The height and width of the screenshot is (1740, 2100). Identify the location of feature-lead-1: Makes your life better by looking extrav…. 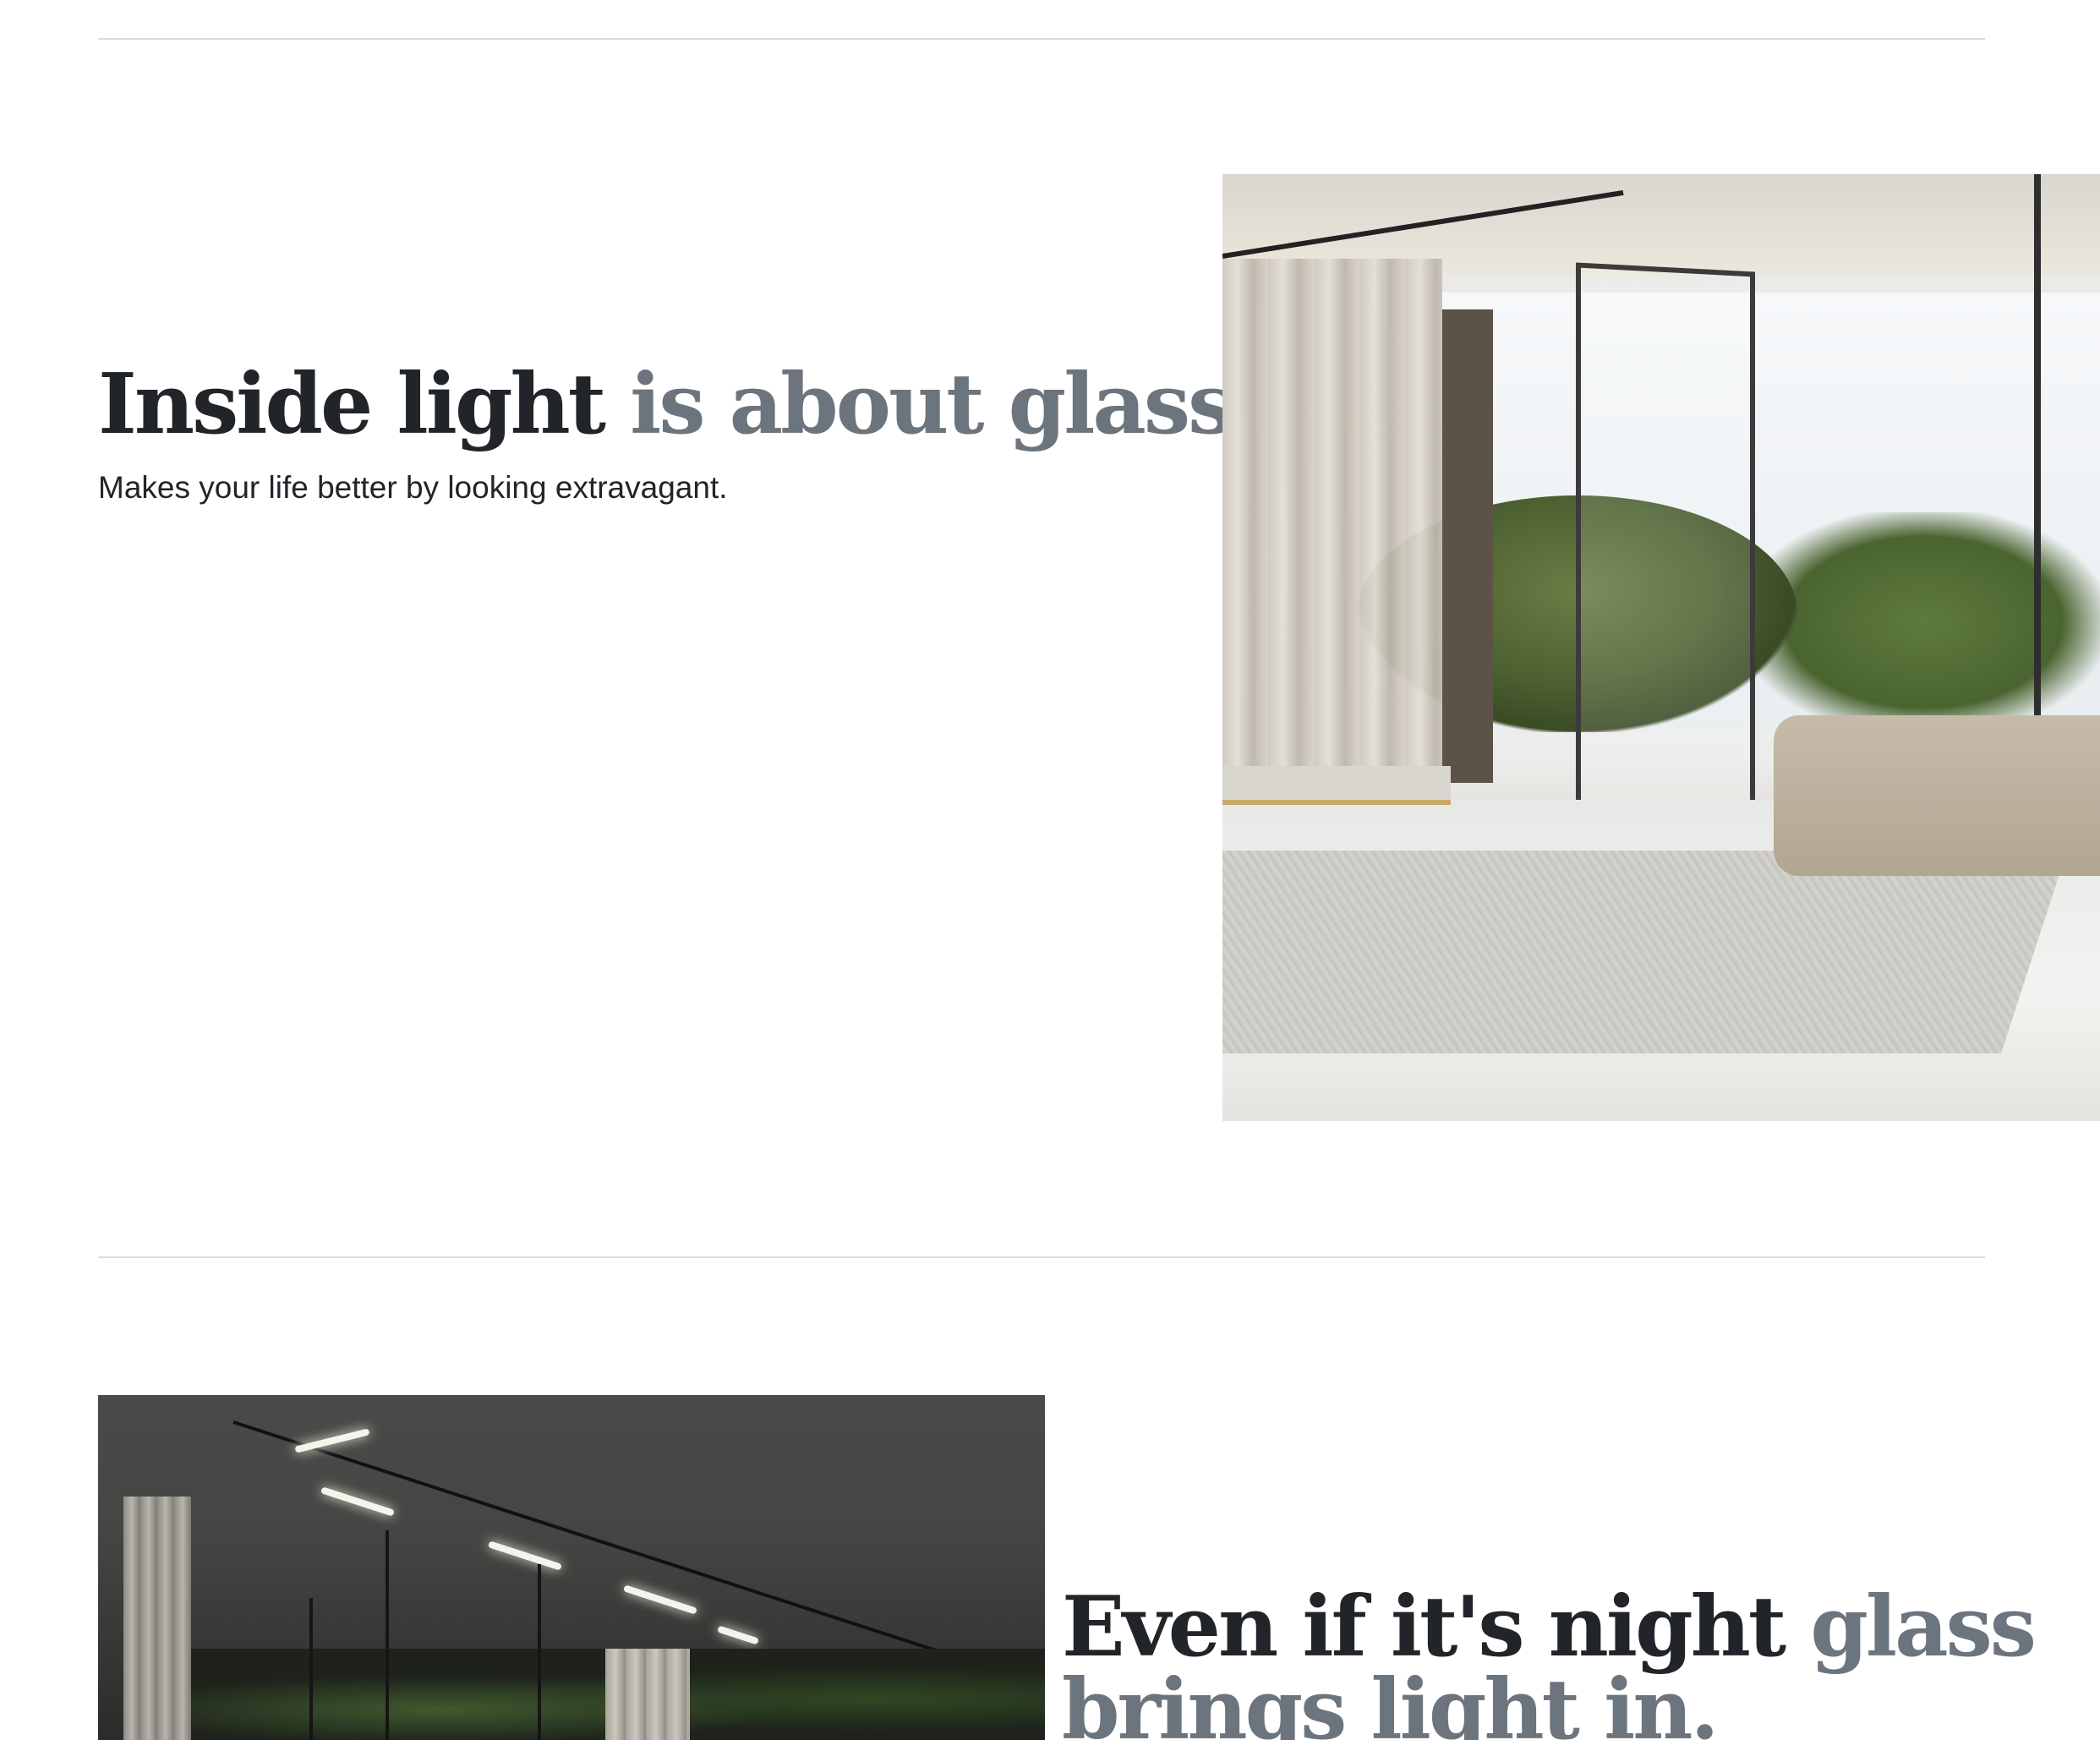
(413, 487).